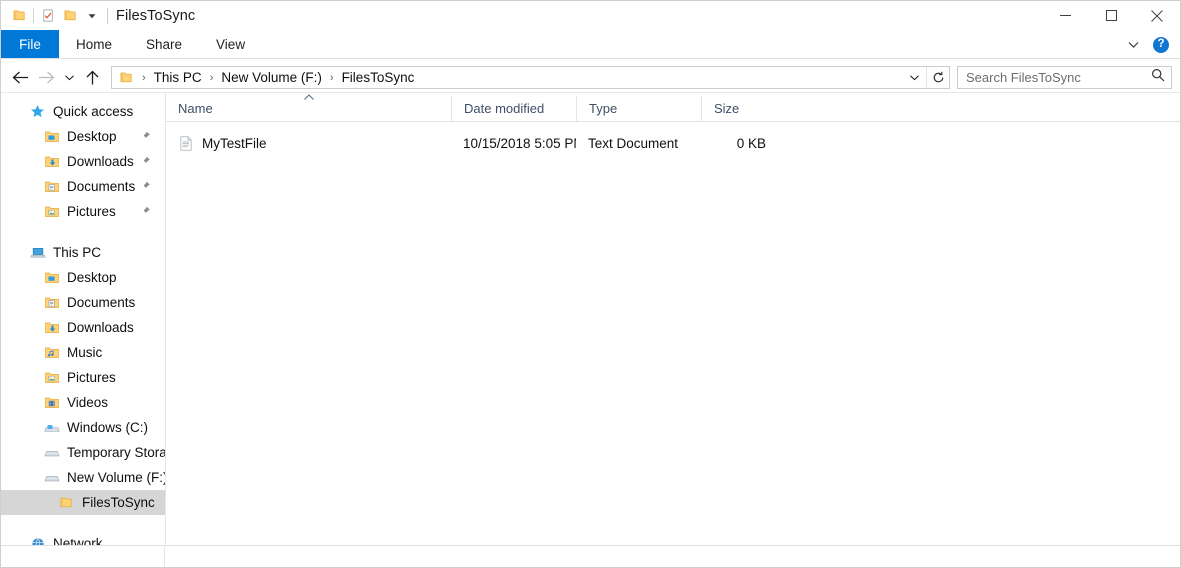  I want to click on back-arrow-icon, so click(20, 78).